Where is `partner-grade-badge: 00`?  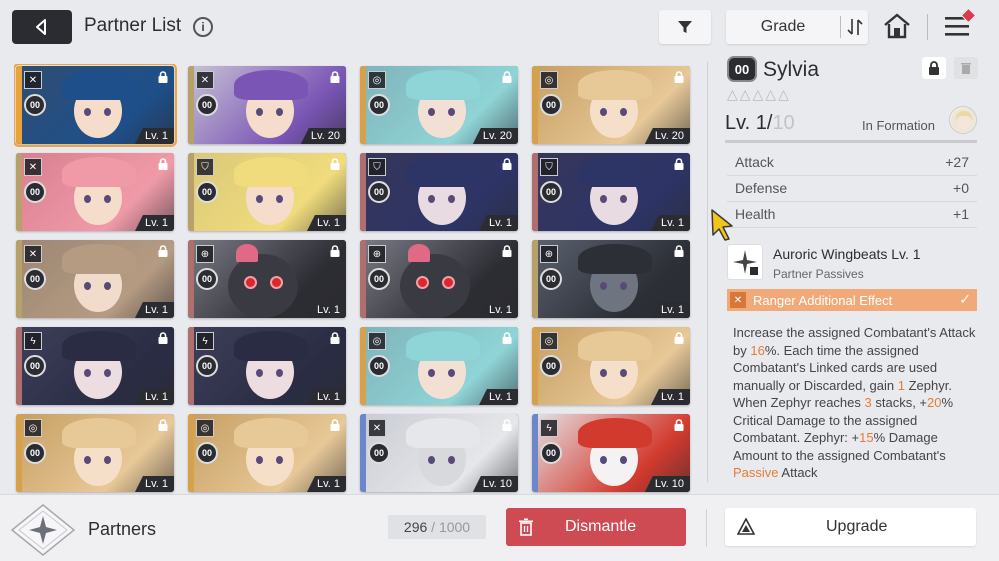
partner-grade-badge: 00 is located at coordinates (742, 69).